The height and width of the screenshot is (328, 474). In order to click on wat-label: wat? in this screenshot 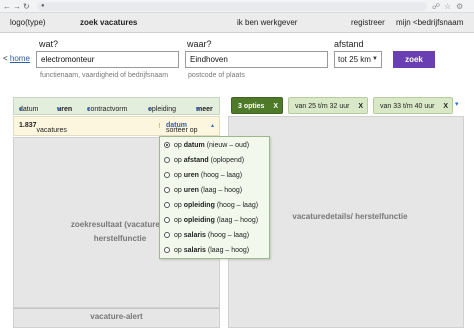, I will do `click(49, 44)`.